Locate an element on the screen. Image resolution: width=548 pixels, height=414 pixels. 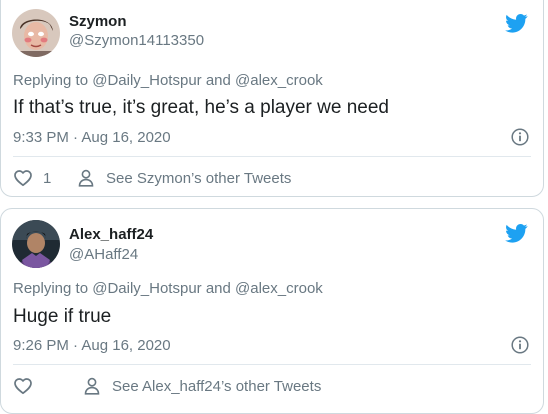
user-handle: @Szymon14113350 is located at coordinates (136, 40).